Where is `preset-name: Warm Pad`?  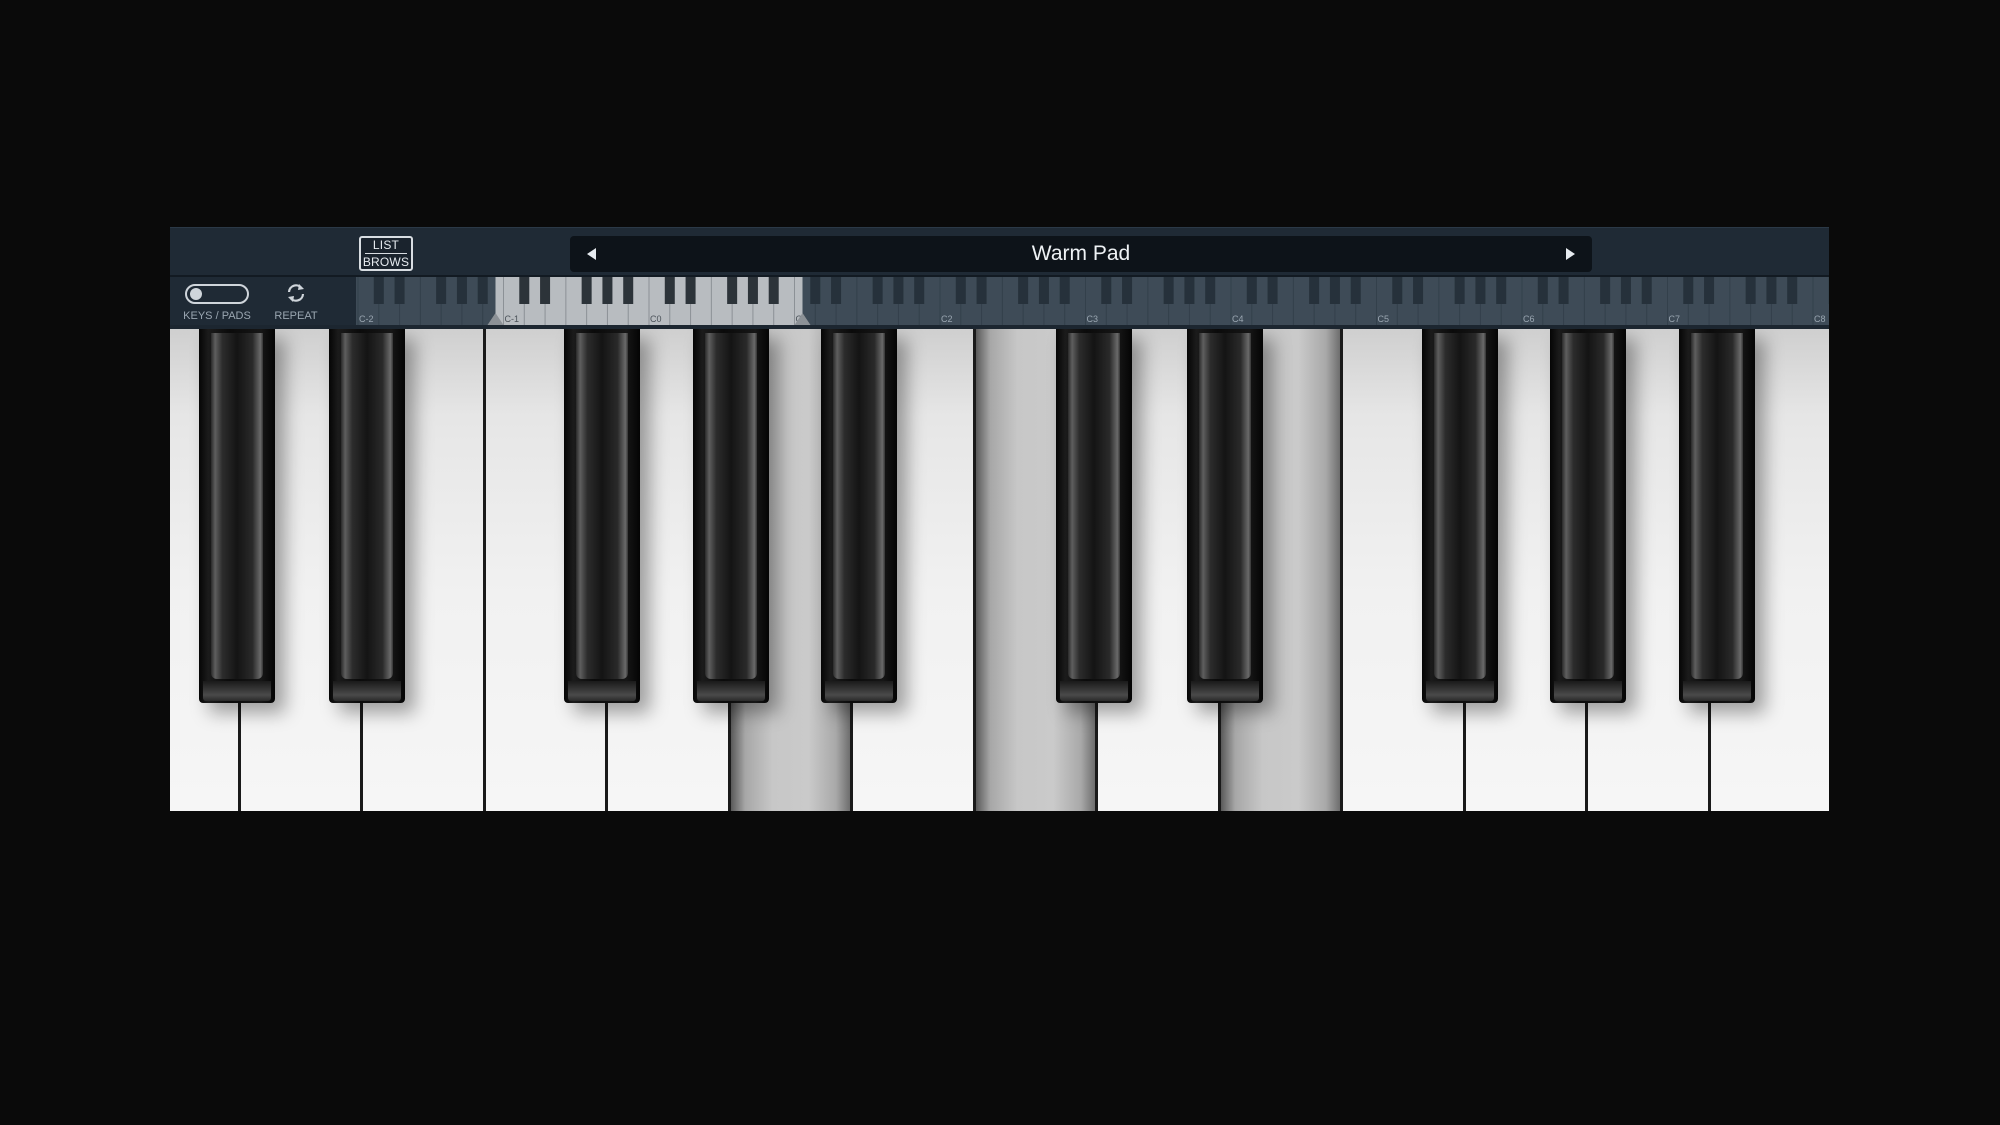
preset-name: Warm Pad is located at coordinates (1081, 253).